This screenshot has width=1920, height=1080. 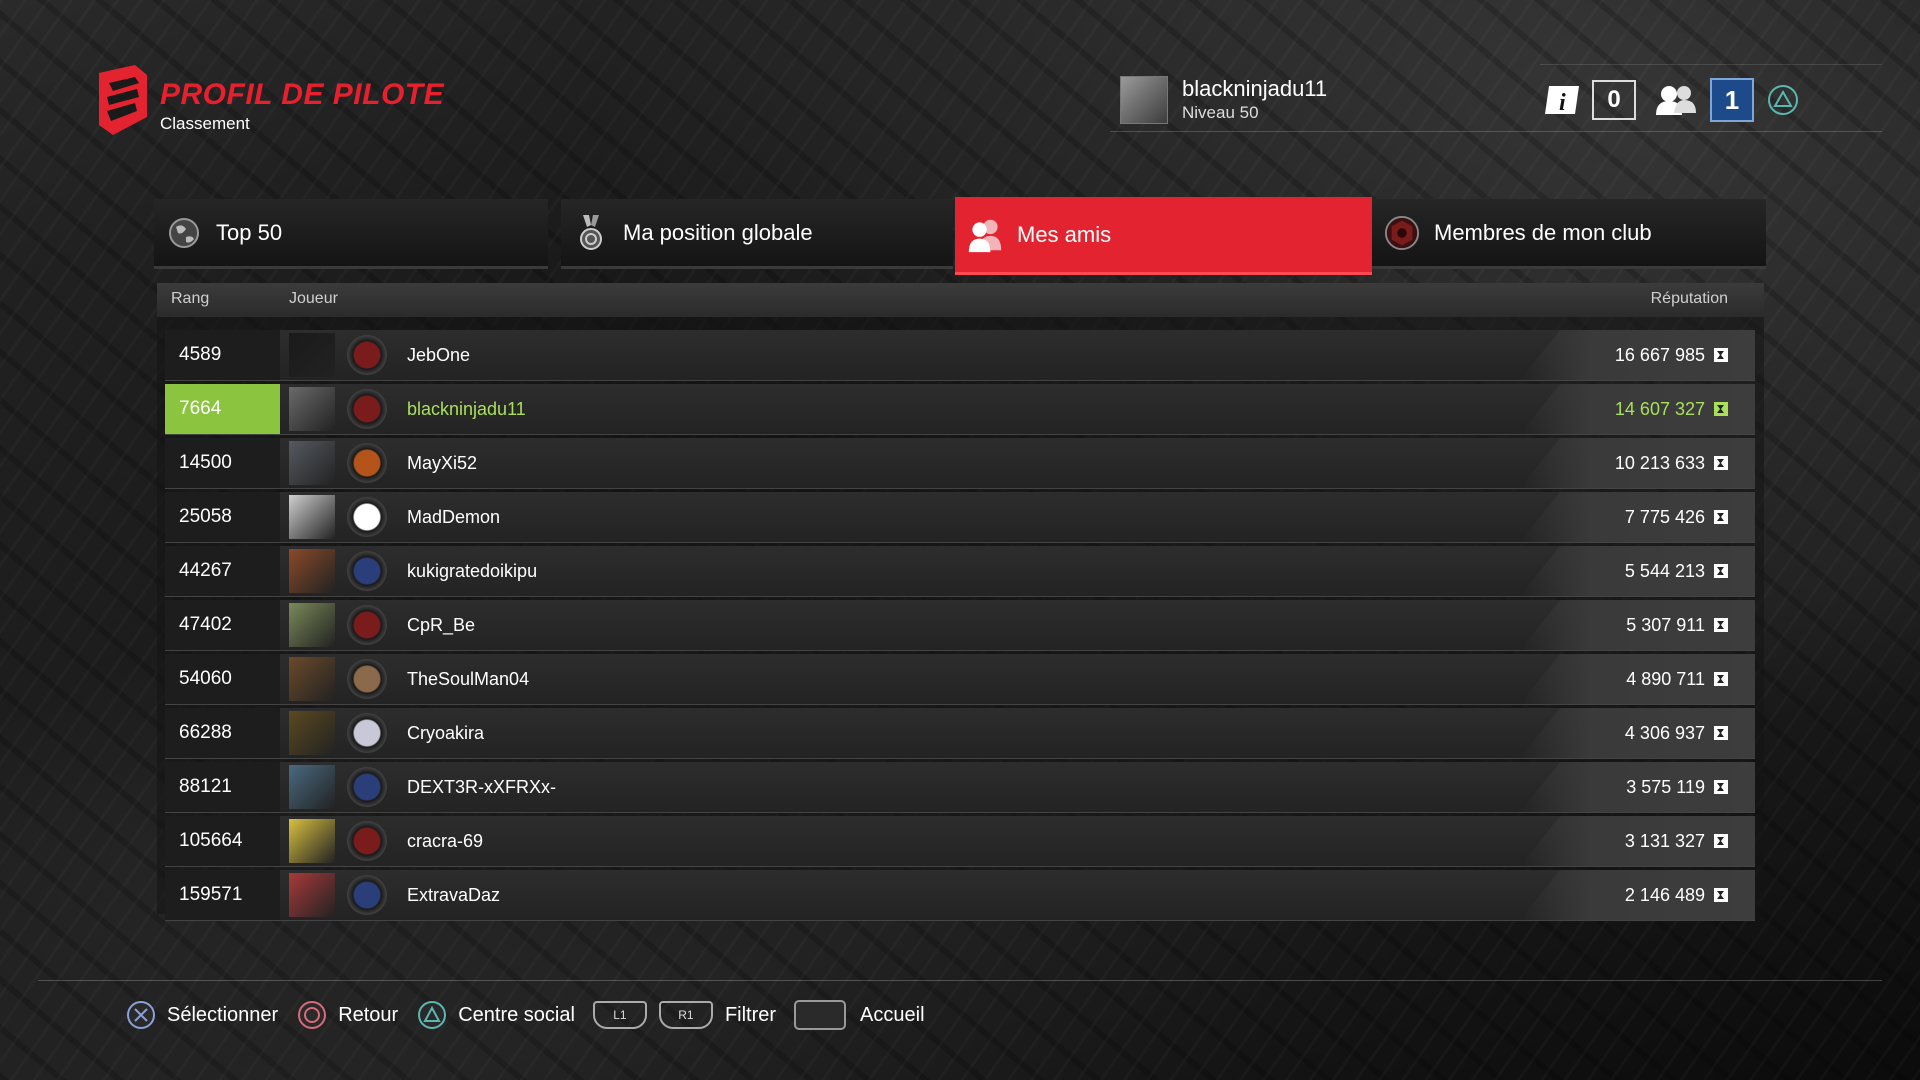 I want to click on back-prompt: Retour, so click(x=347, y=1015).